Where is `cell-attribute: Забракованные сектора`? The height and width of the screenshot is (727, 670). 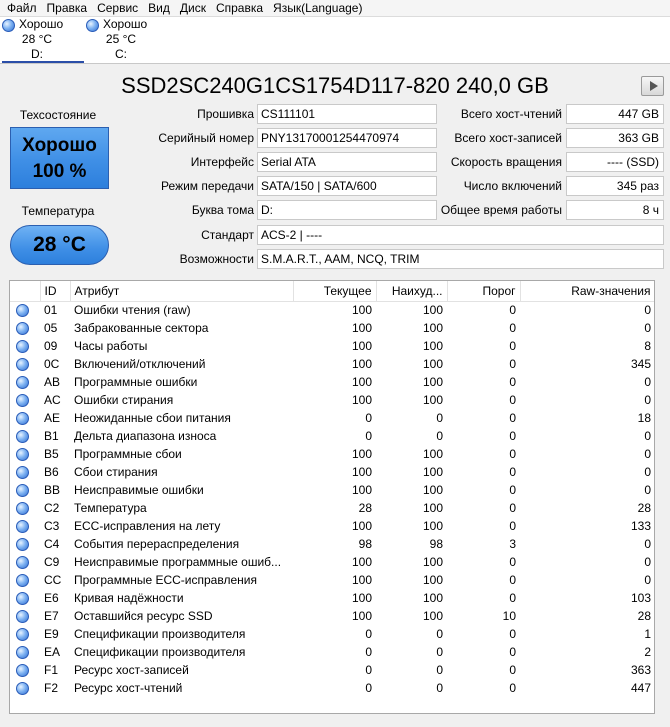
cell-attribute: Забракованные сектора is located at coordinates (141, 328).